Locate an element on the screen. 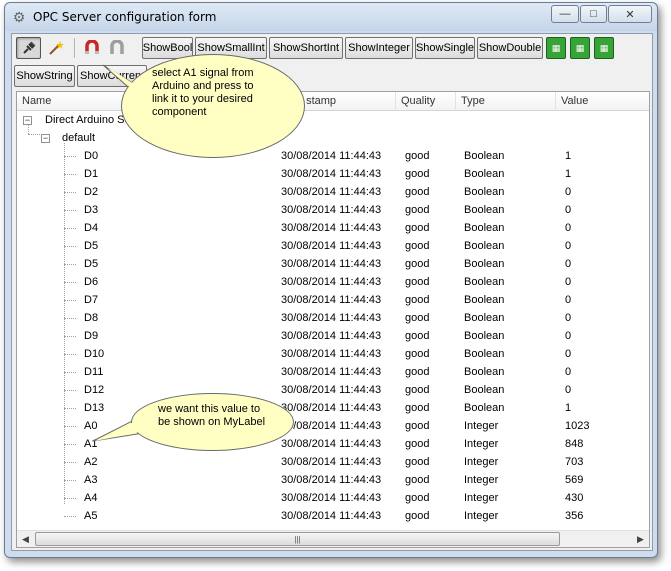 This screenshot has height=571, width=671. table-row: A3 30/08/2014 11:44:43 good Integer 569 is located at coordinates (333, 480).